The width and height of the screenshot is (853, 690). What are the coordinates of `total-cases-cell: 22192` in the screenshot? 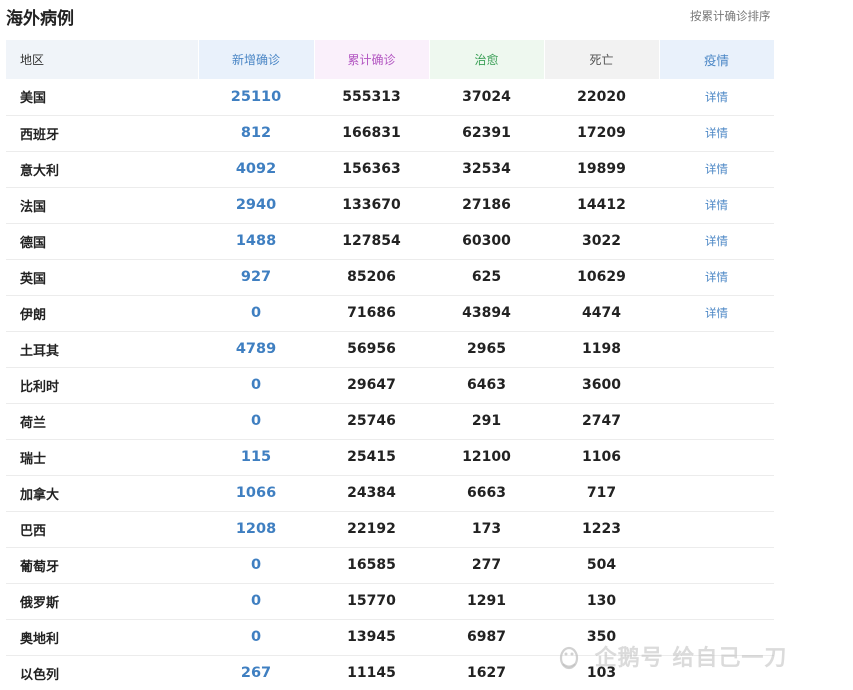 It's located at (371, 529).